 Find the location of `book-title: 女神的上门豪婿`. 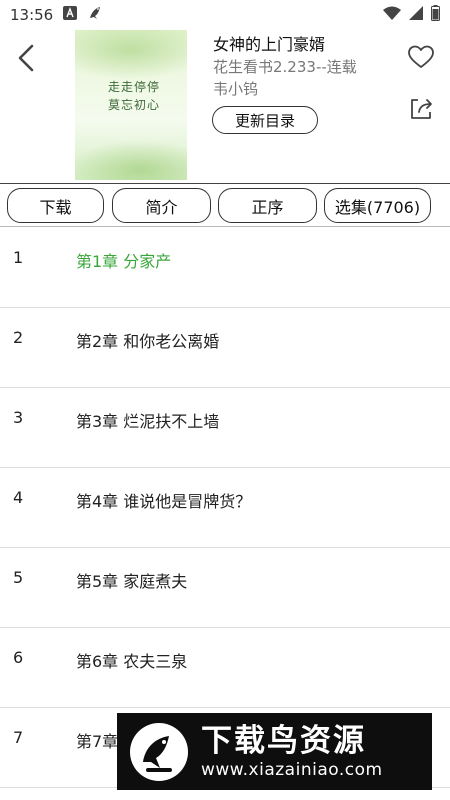

book-title: 女神的上门豪婿 is located at coordinates (269, 44).